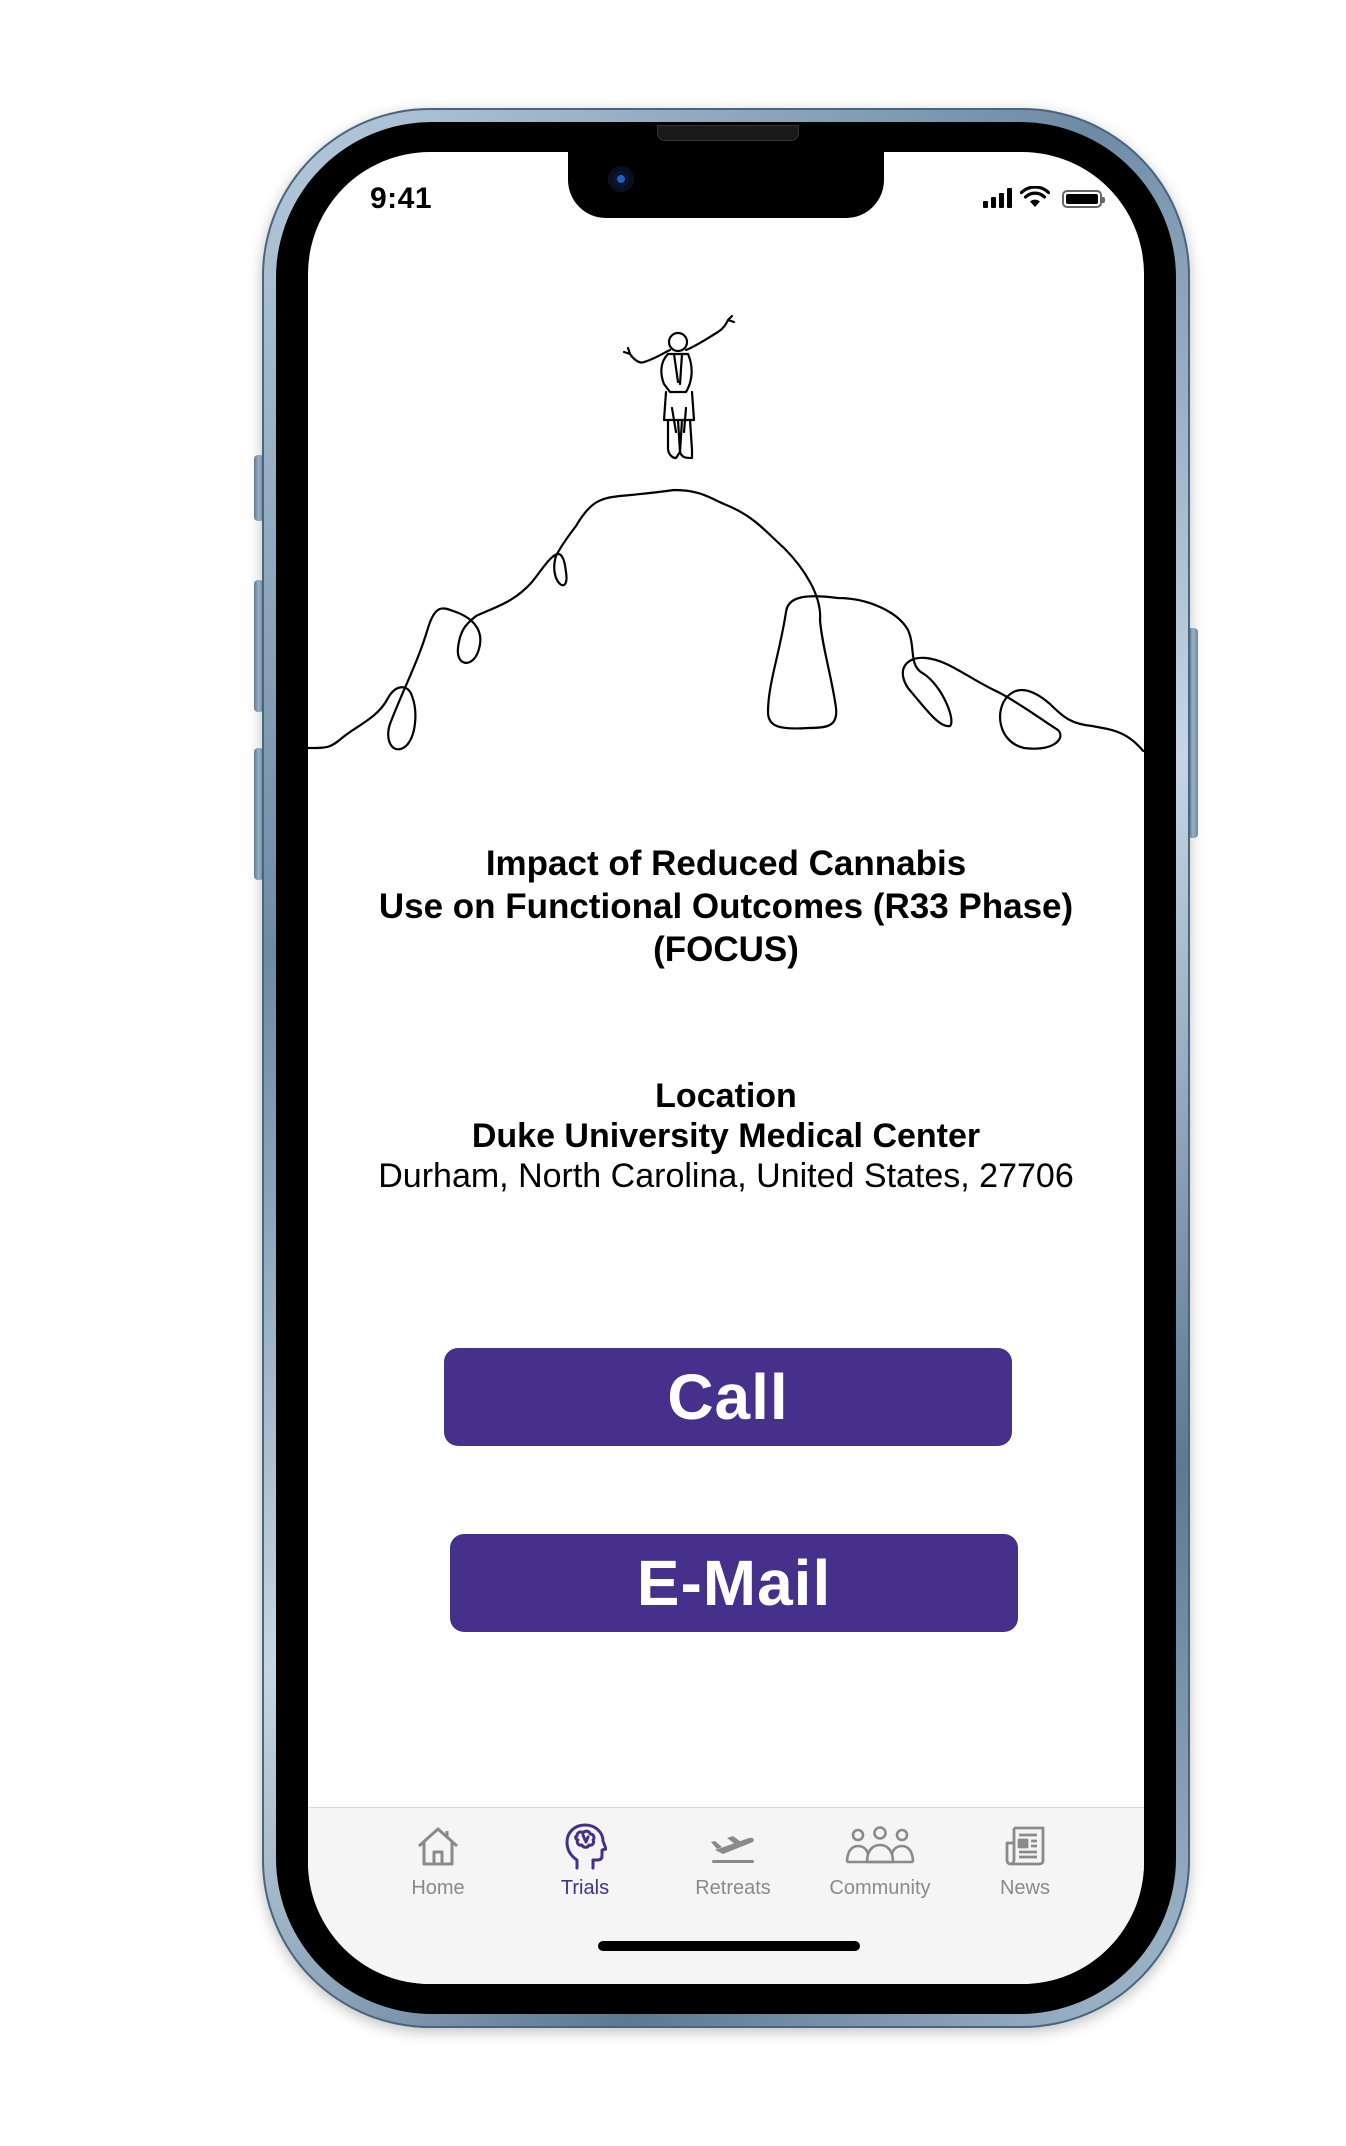 Image resolution: width=1346 pixels, height=2146 pixels. Describe the element at coordinates (585, 1888) in the screenshot. I see `tab-label-trials: Trials` at that location.